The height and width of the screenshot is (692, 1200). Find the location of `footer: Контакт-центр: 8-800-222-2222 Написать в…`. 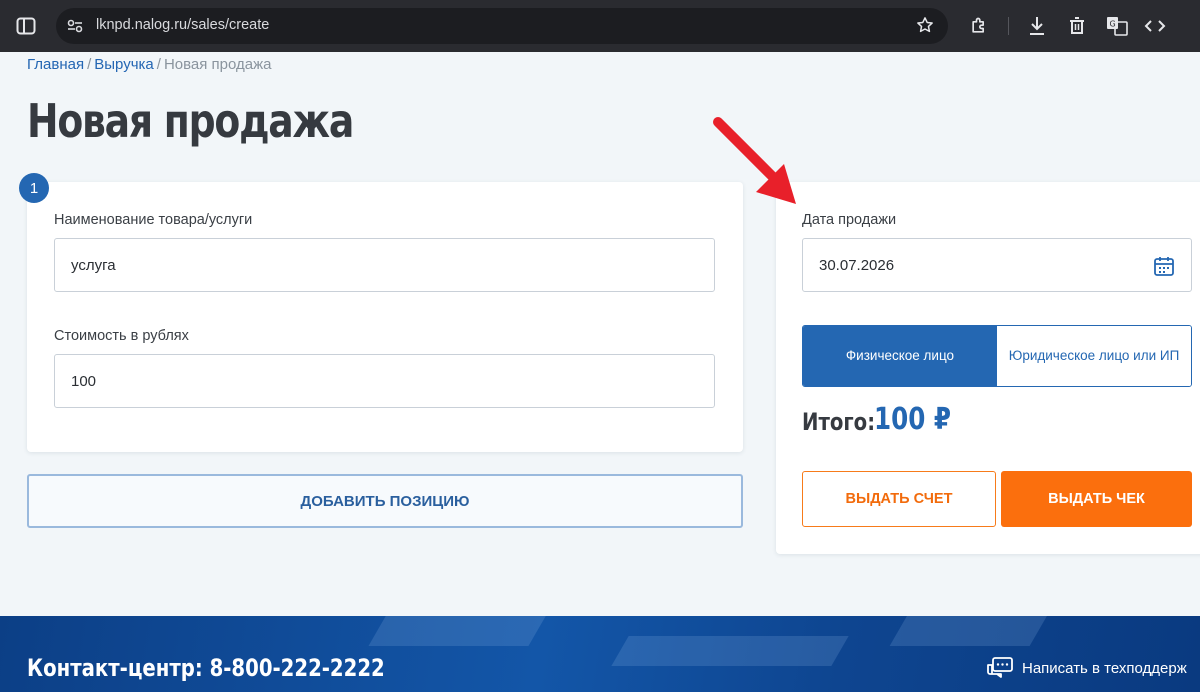

footer: Контакт-центр: 8-800-222-2222 Написать в… is located at coordinates (600, 654).